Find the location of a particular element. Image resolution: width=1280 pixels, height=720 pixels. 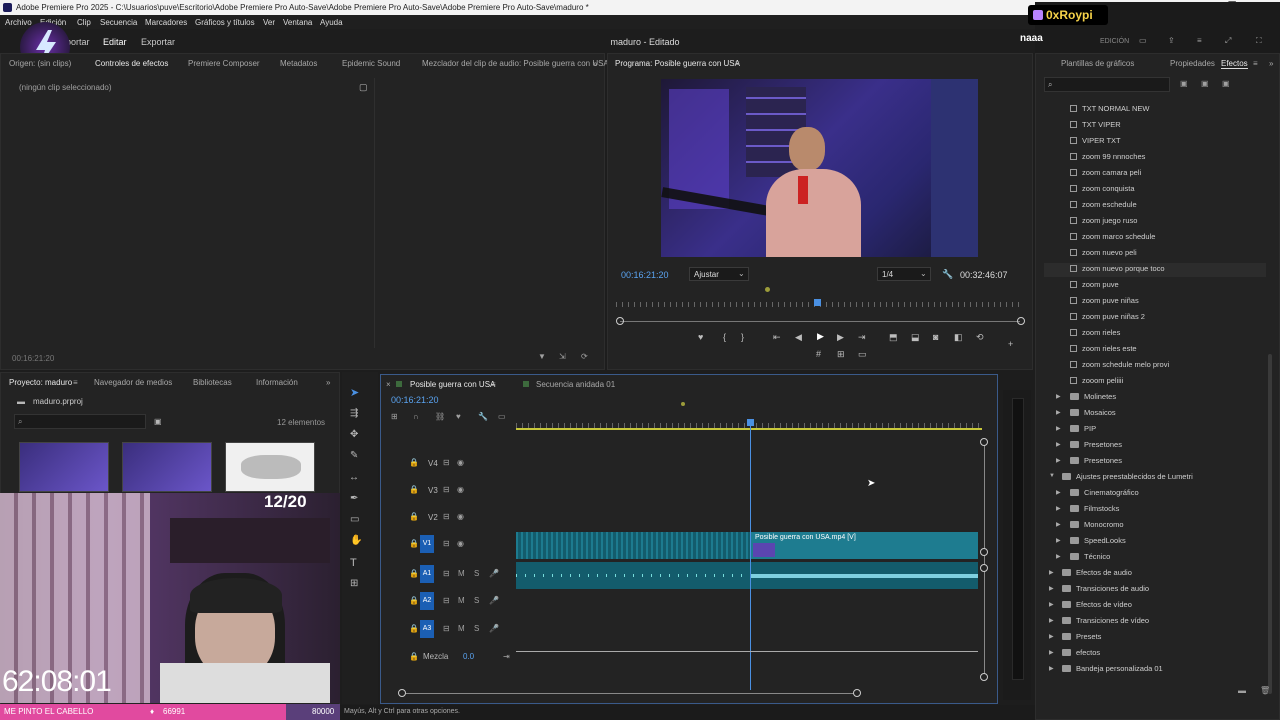

timeline-menu-icon: ≡ is located at coordinates (493, 384).